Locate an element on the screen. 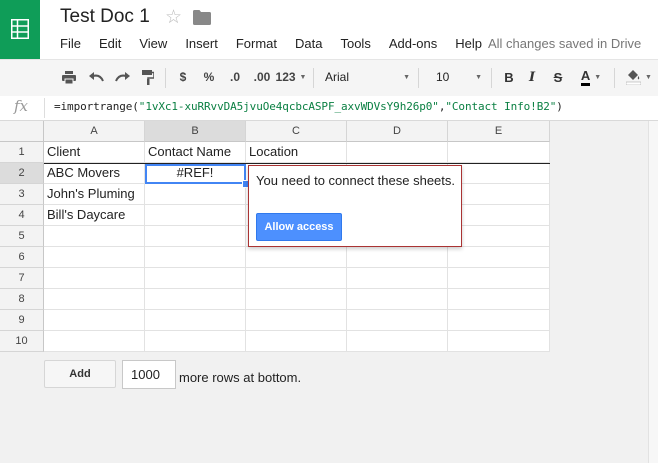  add-rows-button: Add is located at coordinates (80, 374).